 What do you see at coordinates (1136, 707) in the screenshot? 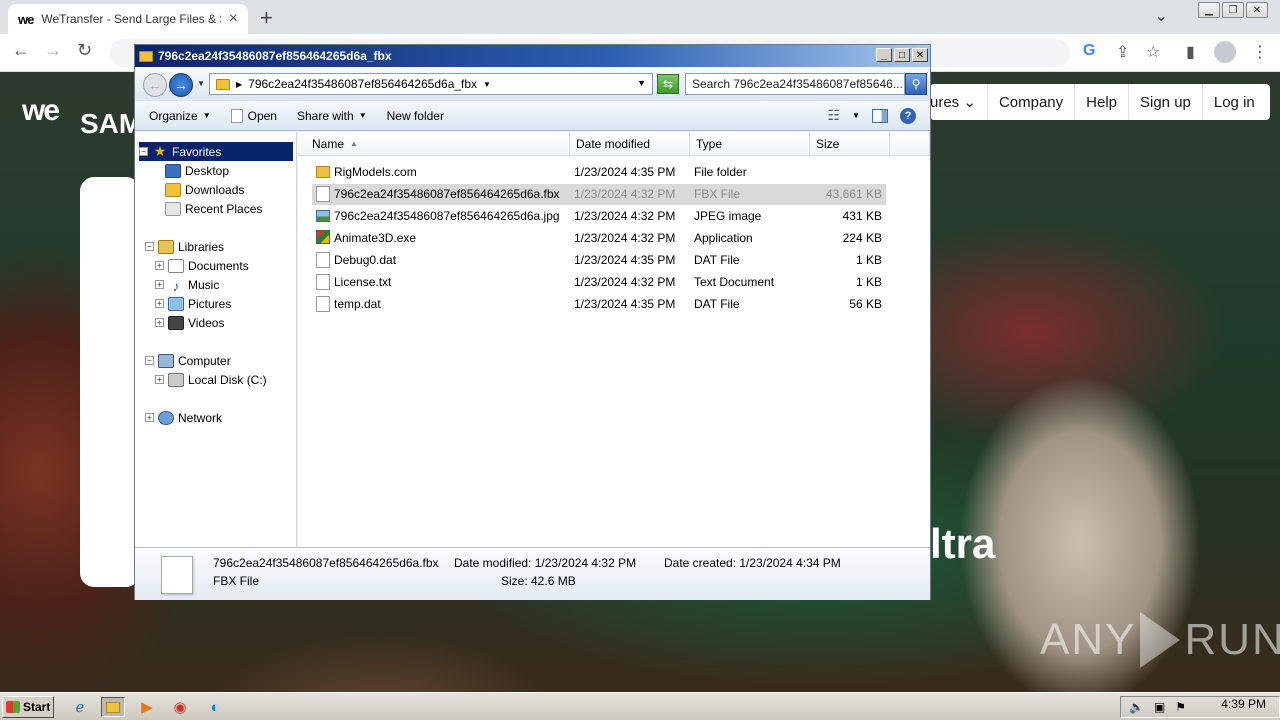
I see `volume-icon: 🔈` at bounding box center [1136, 707].